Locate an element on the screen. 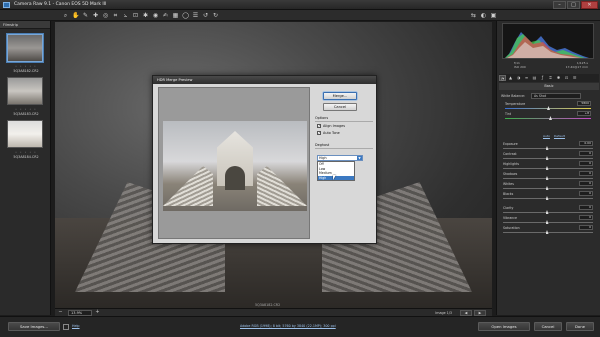 This screenshot has width=600, height=337. deghost-divider is located at coordinates (344, 148).